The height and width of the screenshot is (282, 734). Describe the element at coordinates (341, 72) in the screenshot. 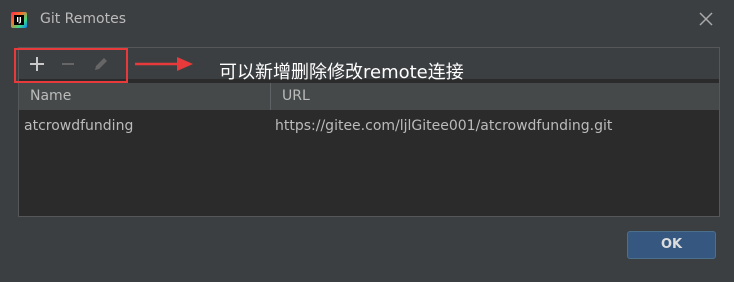

I see `annotation-text: 可以新增删除修改remote连接` at that location.